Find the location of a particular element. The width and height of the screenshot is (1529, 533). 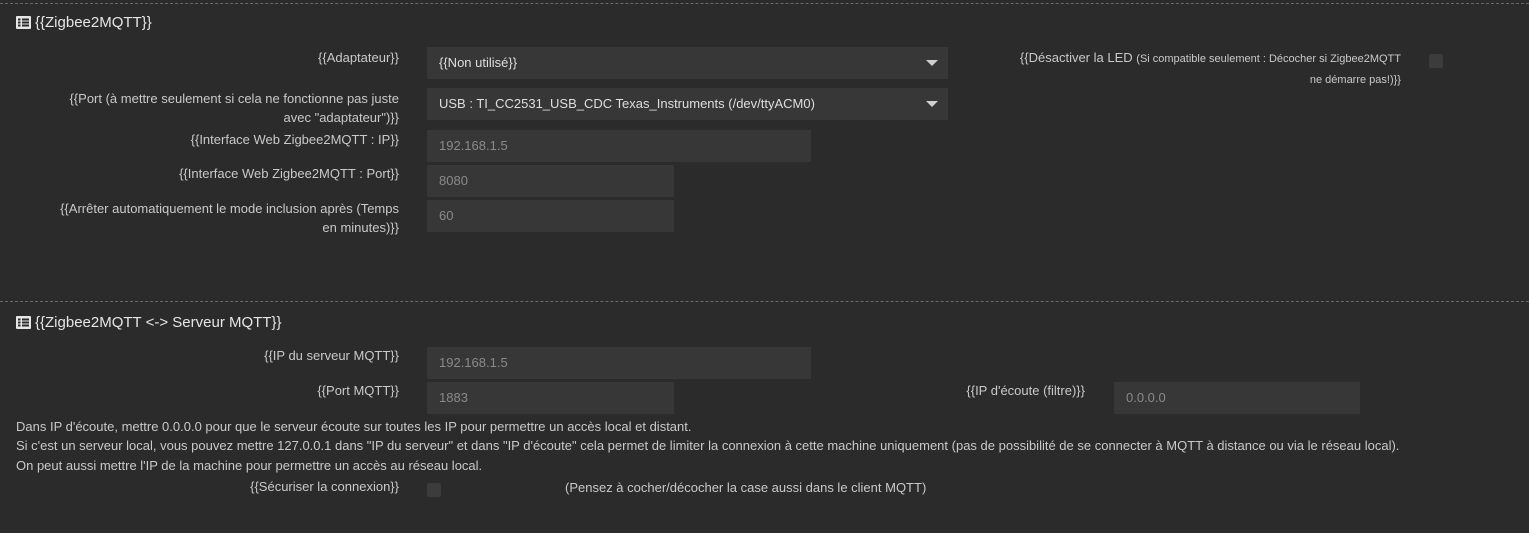

disable-led-text: {{Désactiver la LED is located at coordinates (1076, 57).